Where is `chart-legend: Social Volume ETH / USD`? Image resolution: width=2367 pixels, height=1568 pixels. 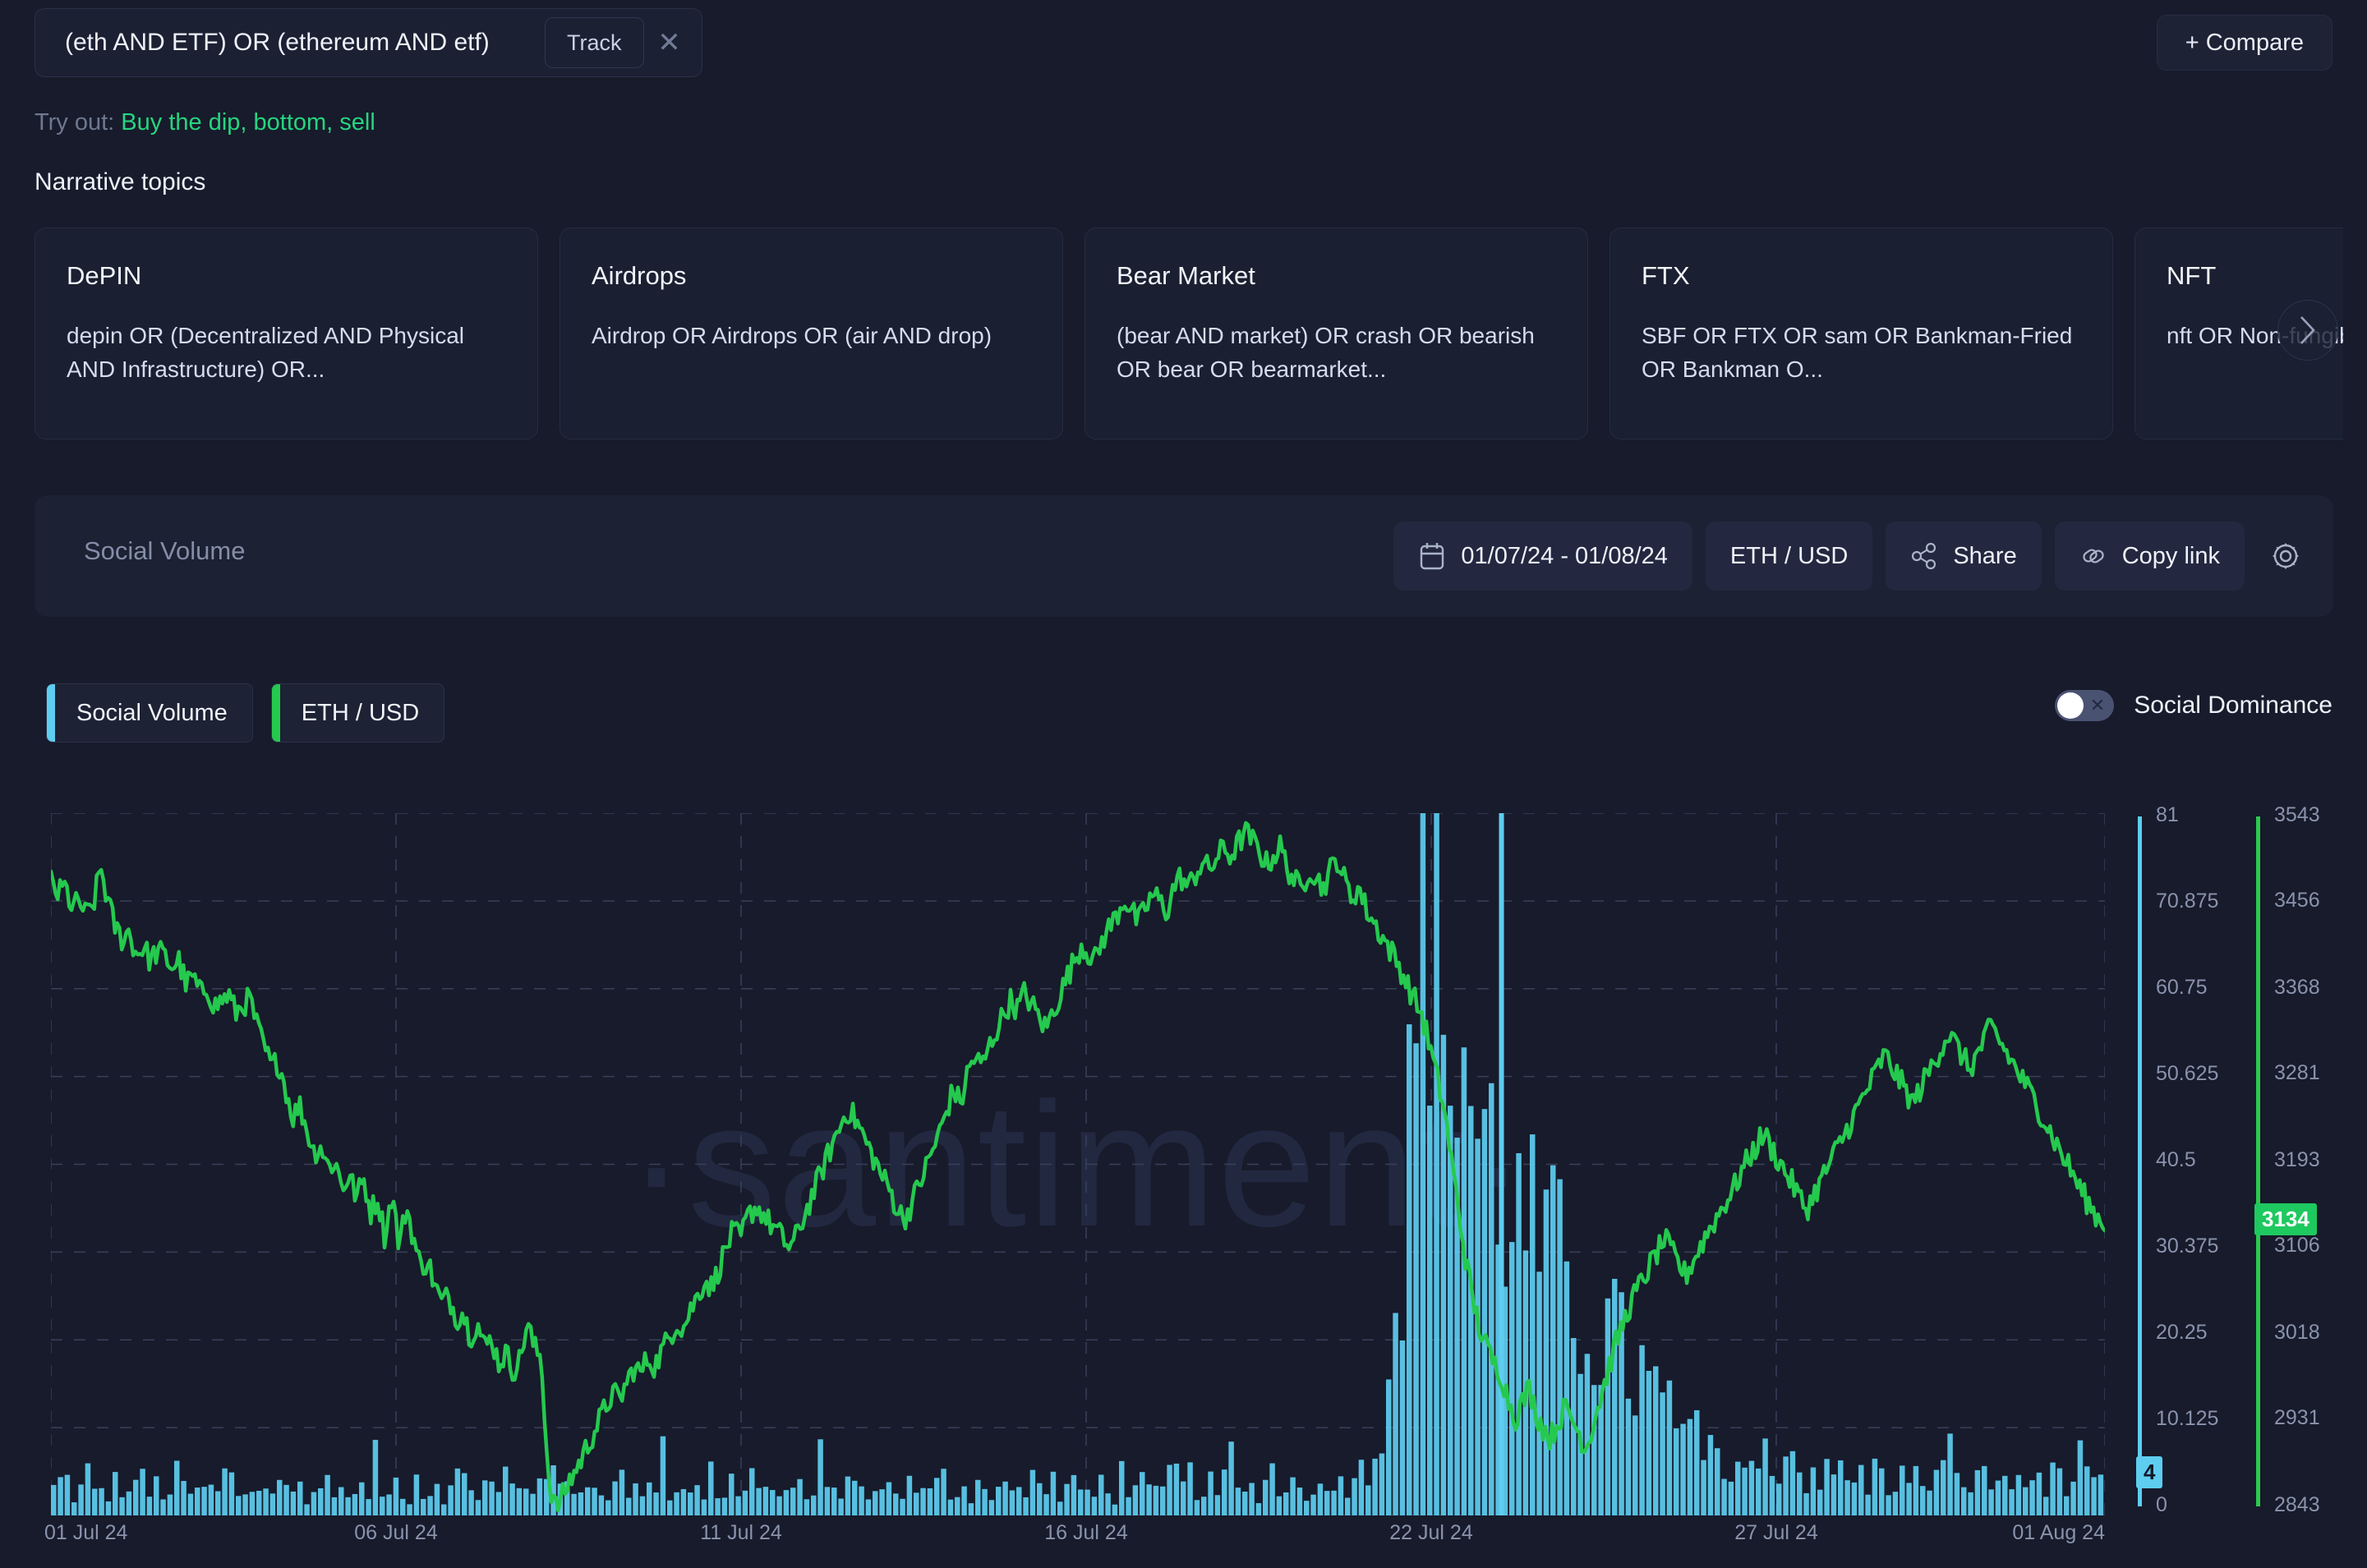 chart-legend: Social Volume ETH / USD is located at coordinates (245, 713).